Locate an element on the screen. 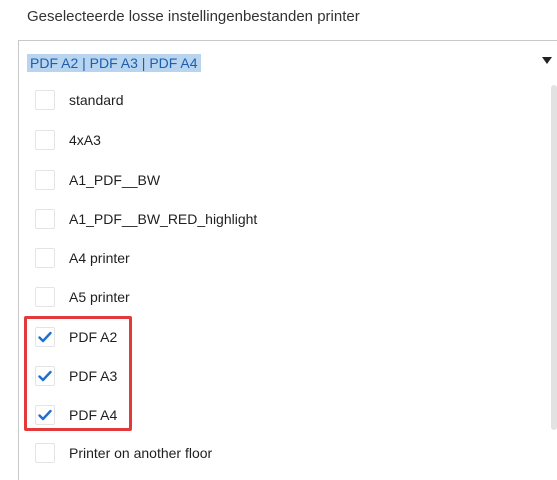  option-a4-printer: A4 printer is located at coordinates (265, 258).